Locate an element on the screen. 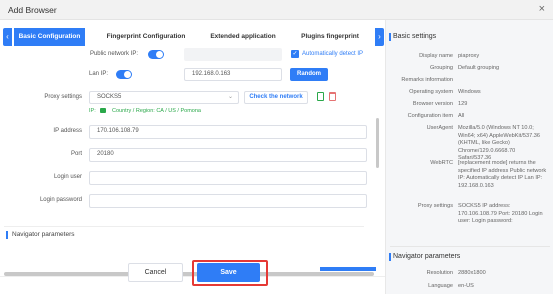 This screenshot has width=553, height=294. summary-key: Operating system is located at coordinates (431, 92).